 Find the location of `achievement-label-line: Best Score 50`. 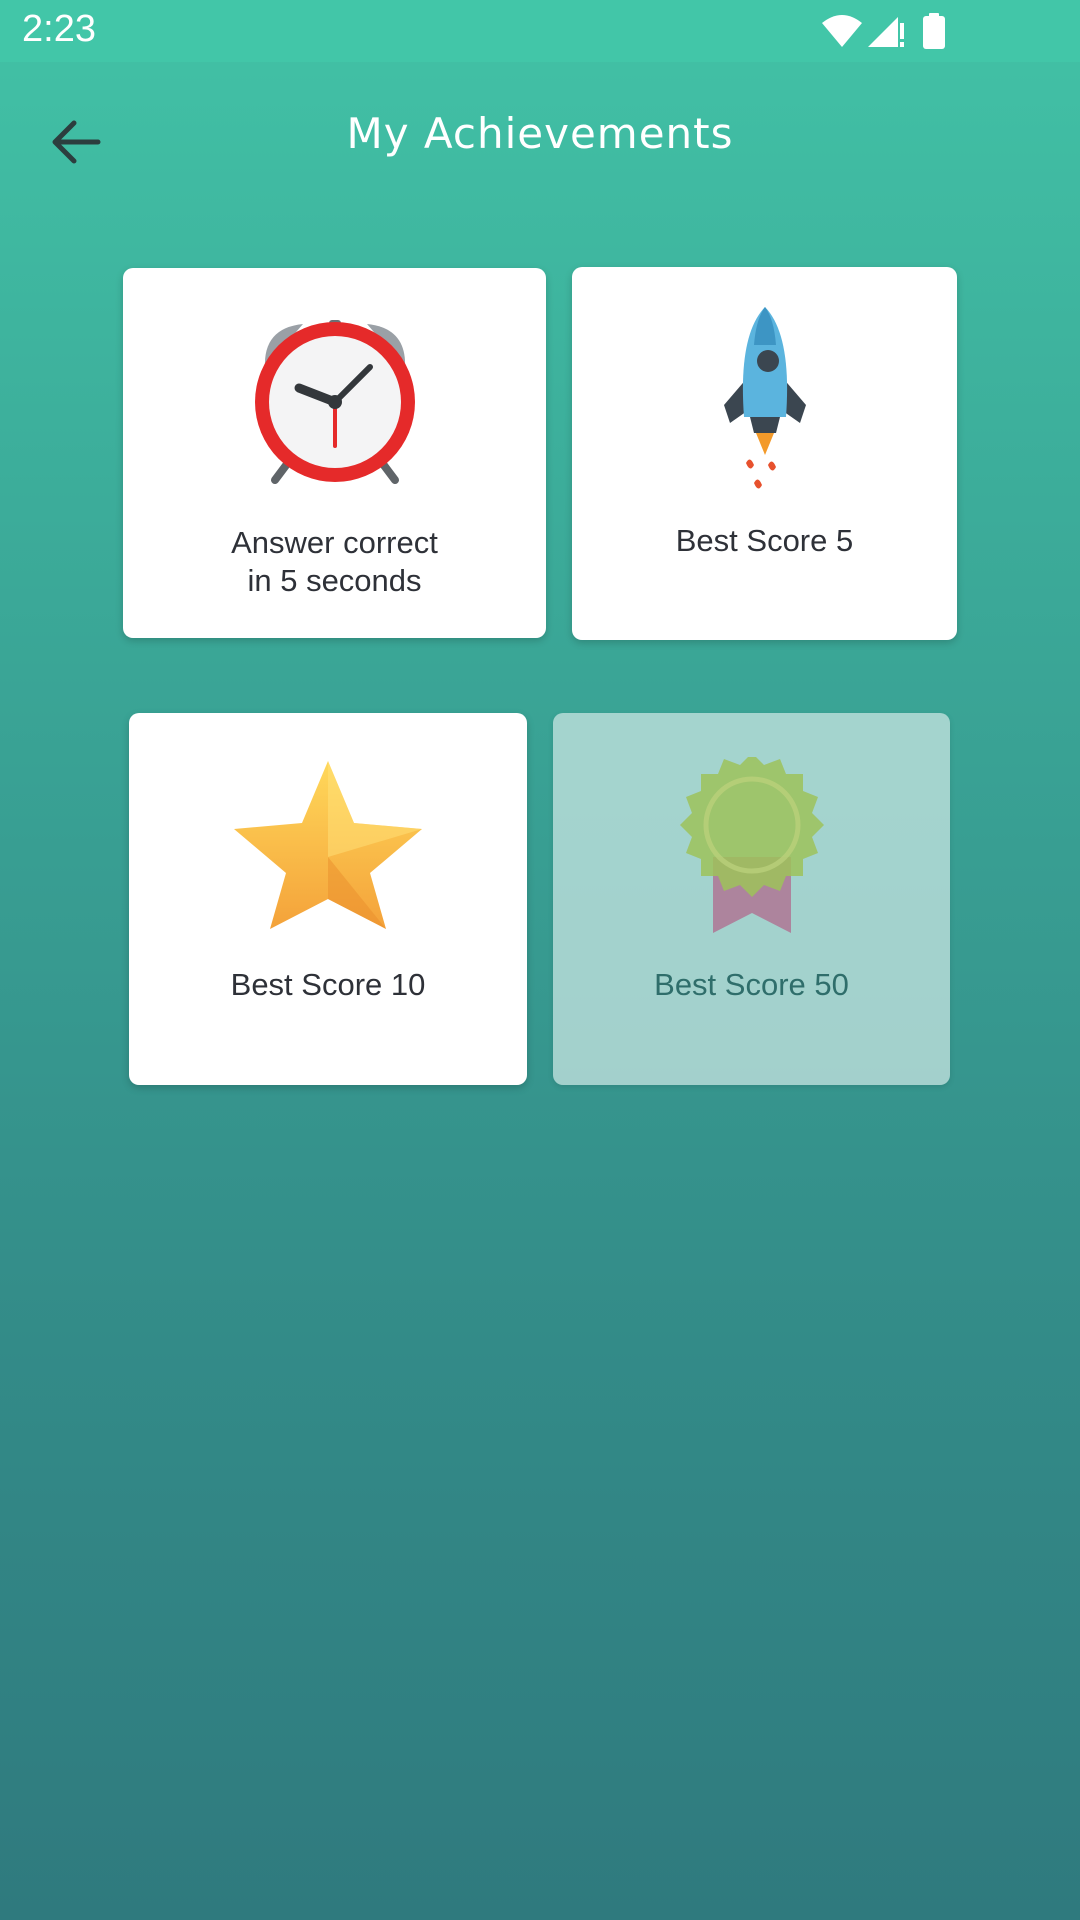

achievement-label-line: Best Score 50 is located at coordinates (751, 984).